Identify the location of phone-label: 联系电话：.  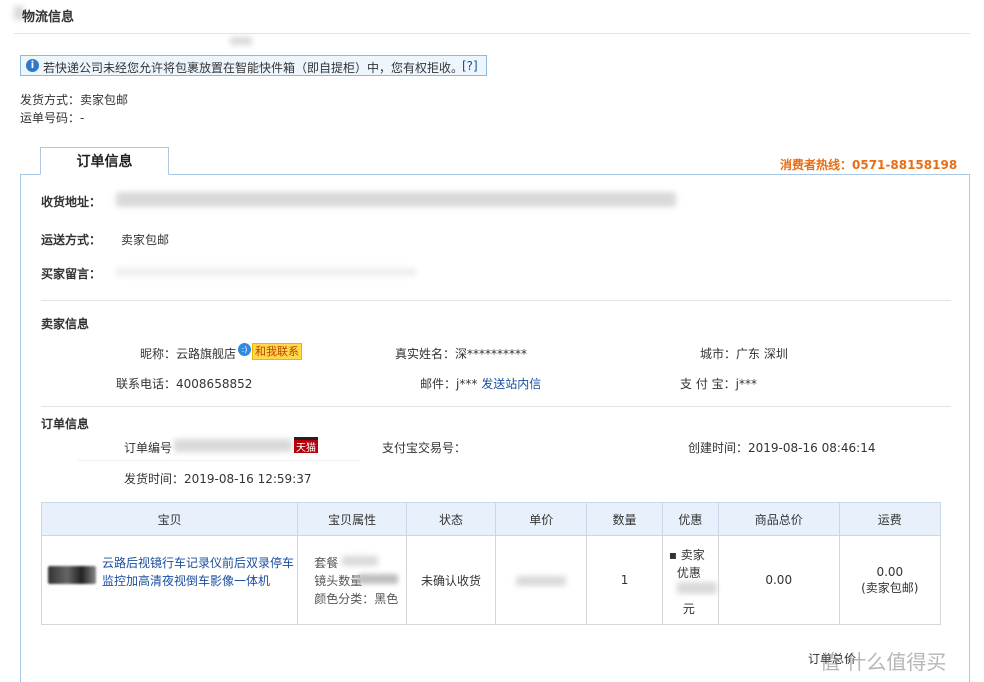
(146, 384).